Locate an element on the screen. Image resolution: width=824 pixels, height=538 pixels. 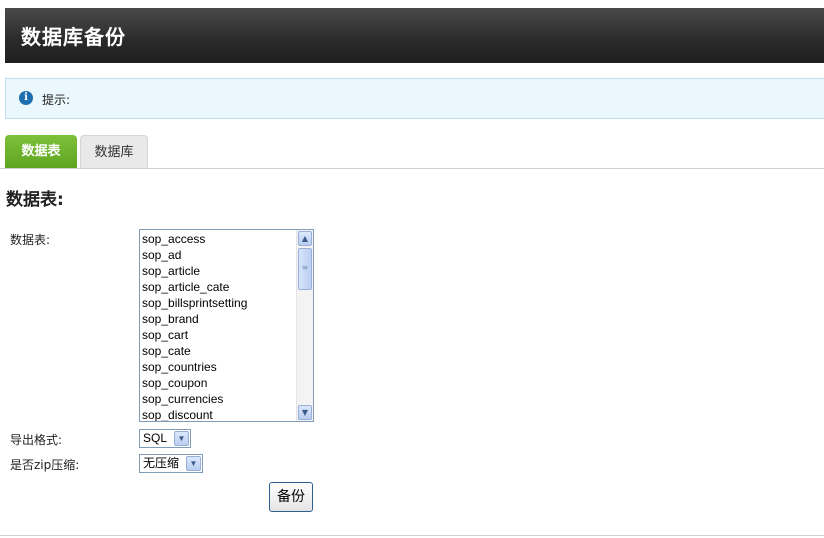
list-item: sop_countries is located at coordinates (227, 367).